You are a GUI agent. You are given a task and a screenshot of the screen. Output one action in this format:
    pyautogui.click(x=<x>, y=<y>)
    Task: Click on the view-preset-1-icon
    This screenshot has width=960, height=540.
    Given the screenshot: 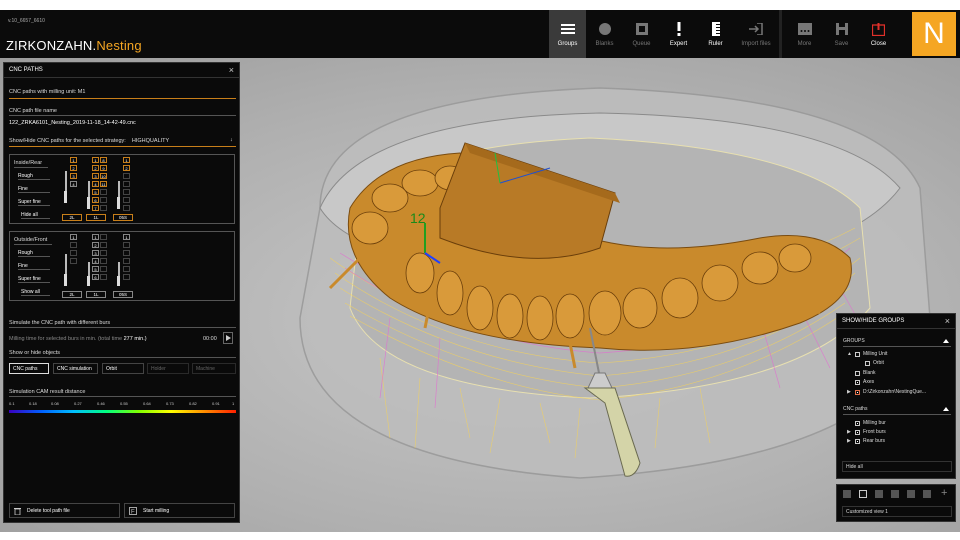 What is the action you would take?
    pyautogui.click(x=847, y=494)
    